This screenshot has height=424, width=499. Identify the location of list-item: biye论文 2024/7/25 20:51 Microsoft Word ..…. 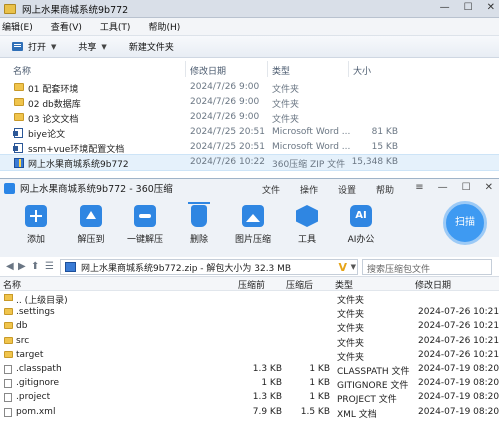
(249, 132).